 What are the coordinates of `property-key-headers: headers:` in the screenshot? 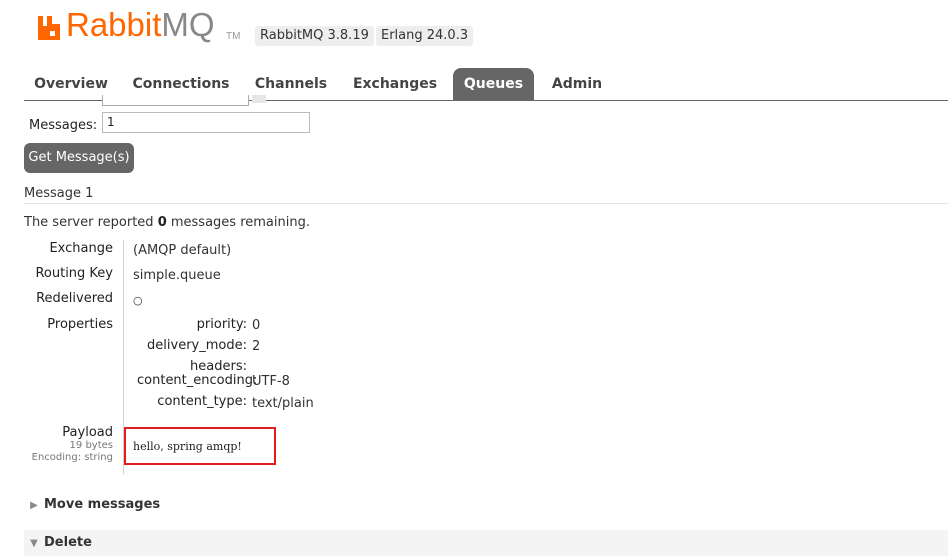 It's located at (218, 366).